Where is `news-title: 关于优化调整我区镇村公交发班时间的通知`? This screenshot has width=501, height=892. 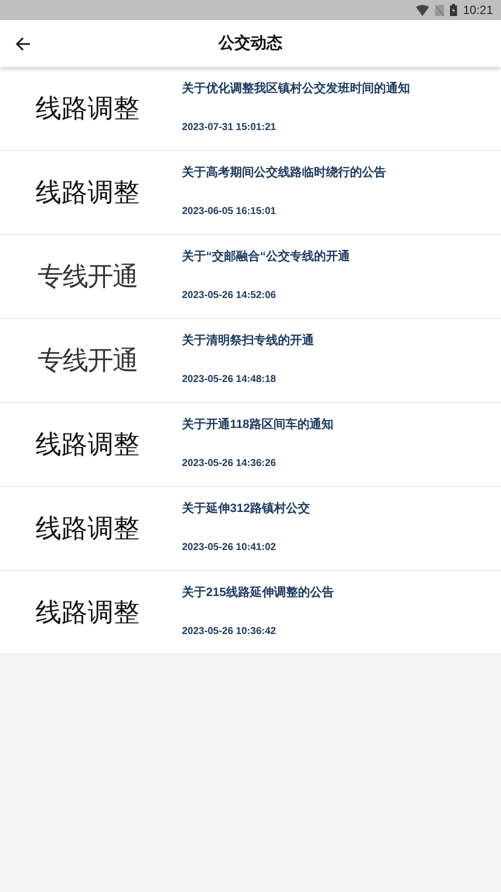
news-title: 关于优化调整我区镇村公交发班时间的通知 is located at coordinates (296, 88).